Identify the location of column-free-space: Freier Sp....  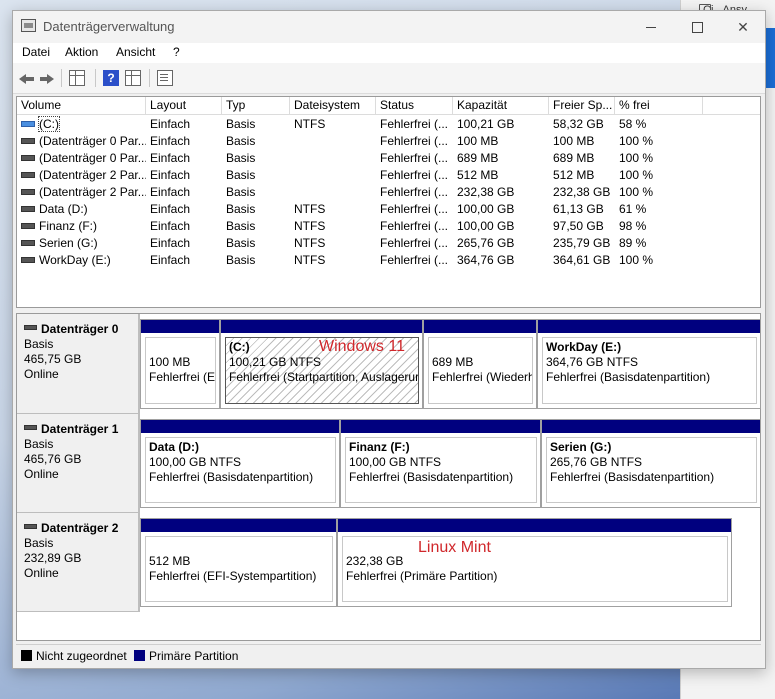
(582, 106).